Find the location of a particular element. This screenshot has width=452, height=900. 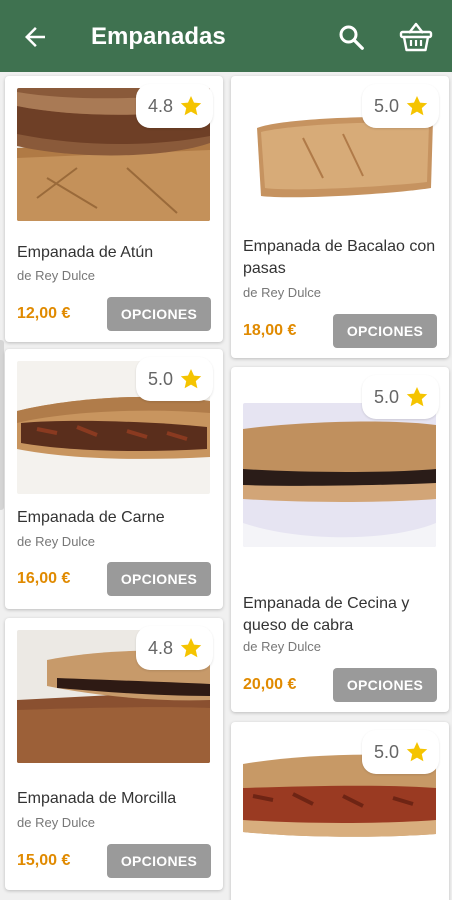

basket-icon is located at coordinates (416, 37).